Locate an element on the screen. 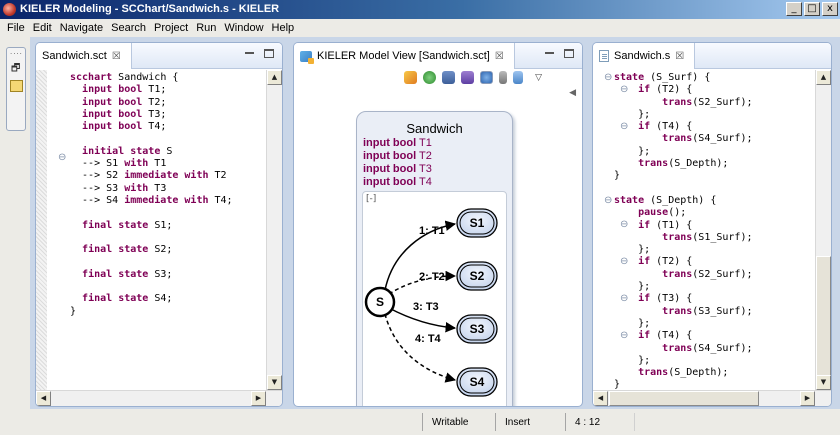  model-view-toolbar: ▽ is located at coordinates (473, 77).